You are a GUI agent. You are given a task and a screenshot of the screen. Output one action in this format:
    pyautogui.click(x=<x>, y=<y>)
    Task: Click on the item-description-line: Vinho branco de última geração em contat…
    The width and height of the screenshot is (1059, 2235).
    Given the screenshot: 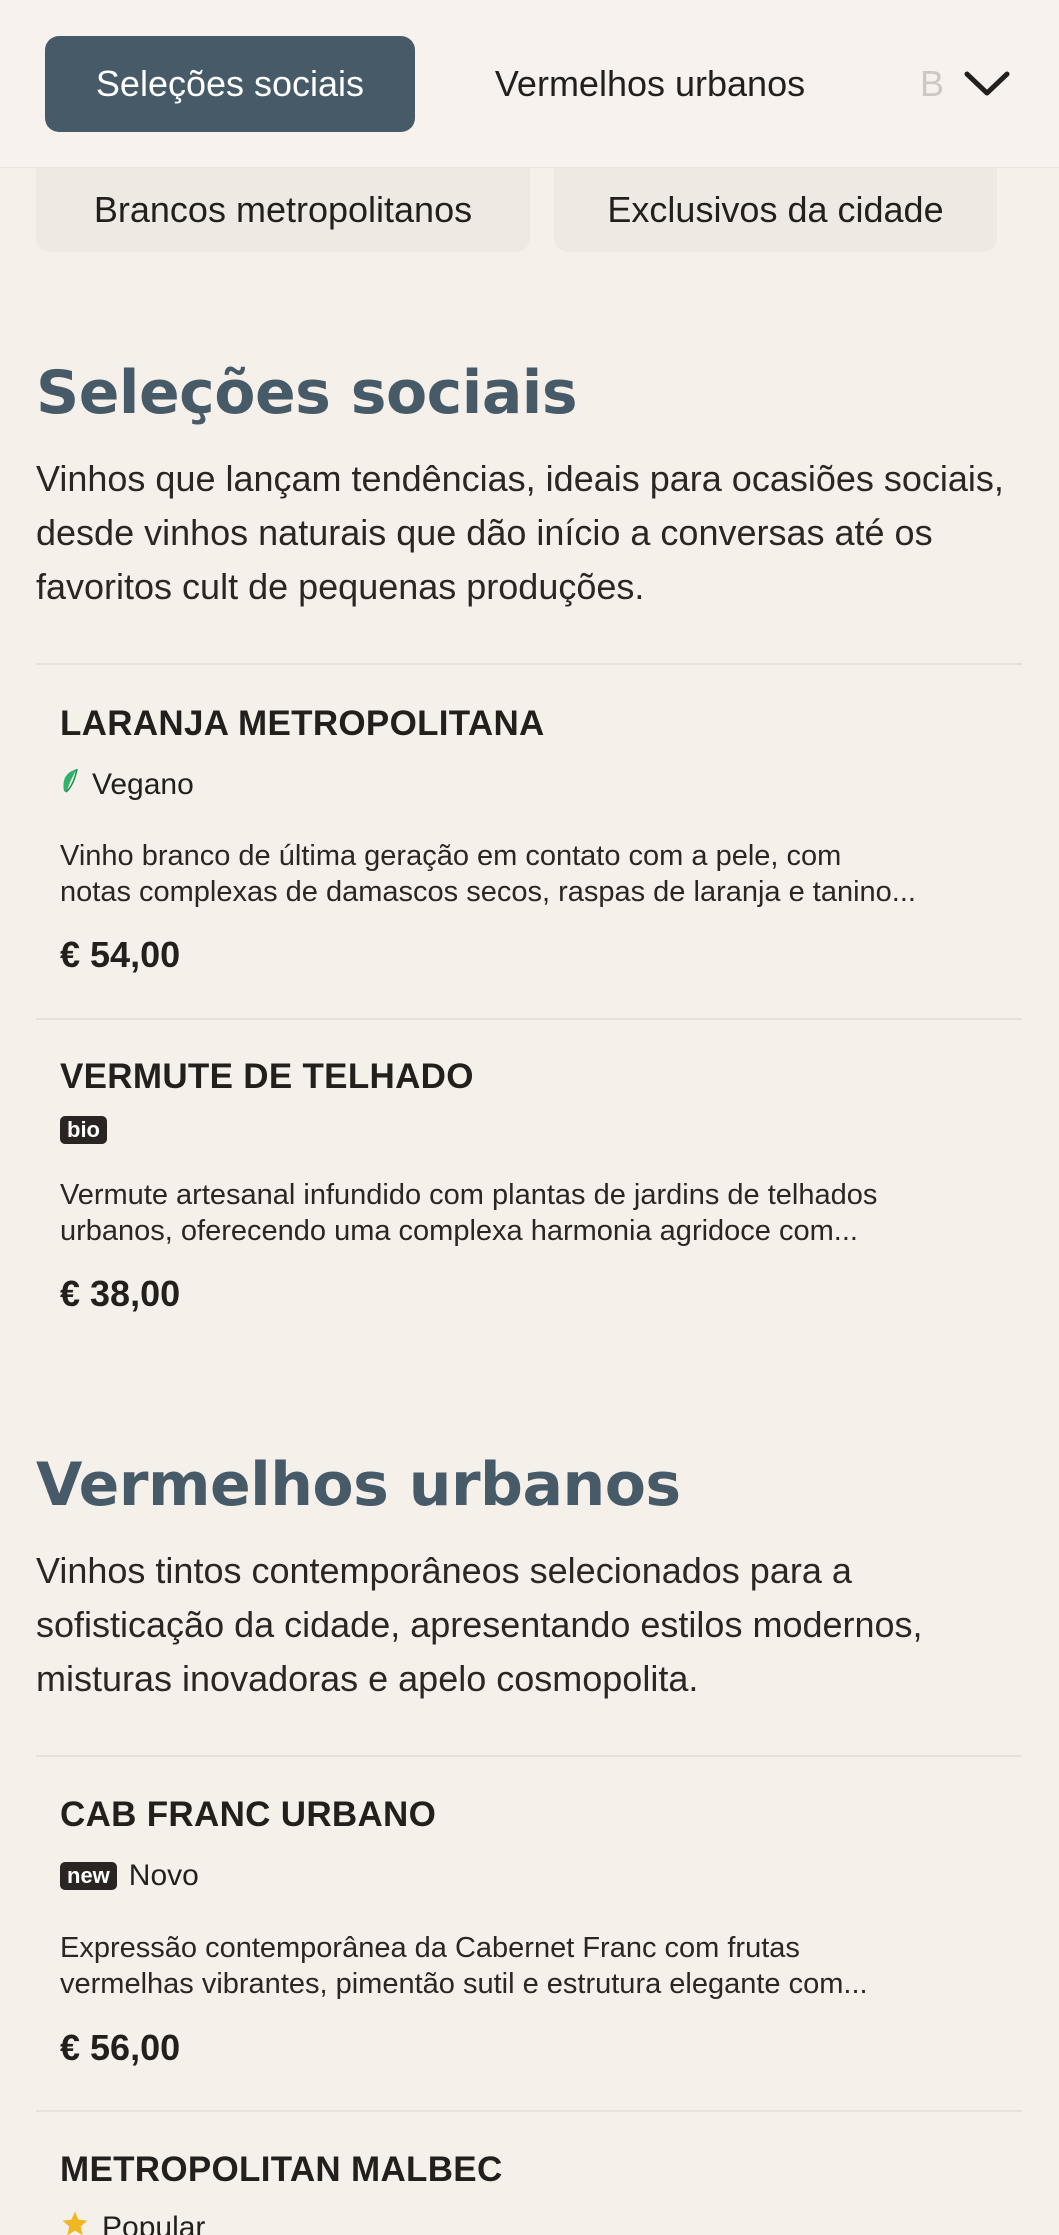 What is the action you would take?
    pyautogui.click(x=451, y=856)
    